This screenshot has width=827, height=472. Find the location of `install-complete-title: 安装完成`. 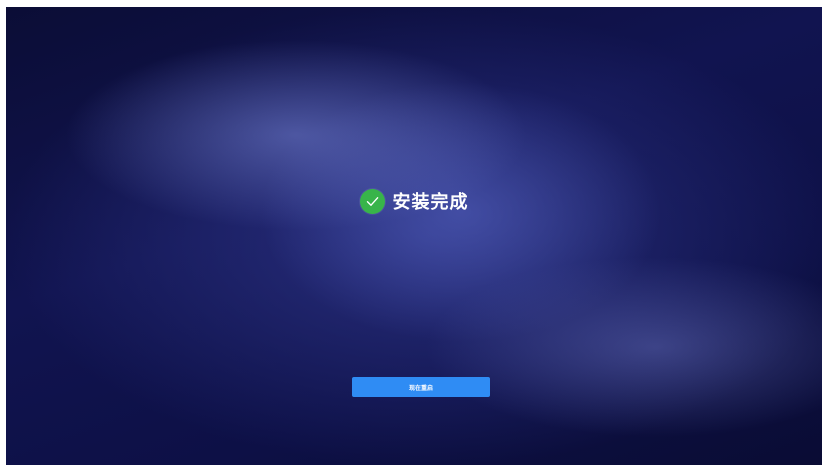

install-complete-title: 安装完成 is located at coordinates (430, 202).